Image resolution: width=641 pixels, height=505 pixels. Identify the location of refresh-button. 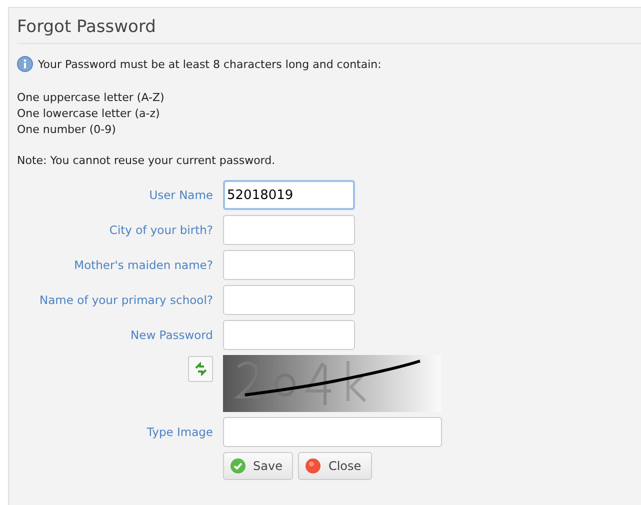
(200, 369).